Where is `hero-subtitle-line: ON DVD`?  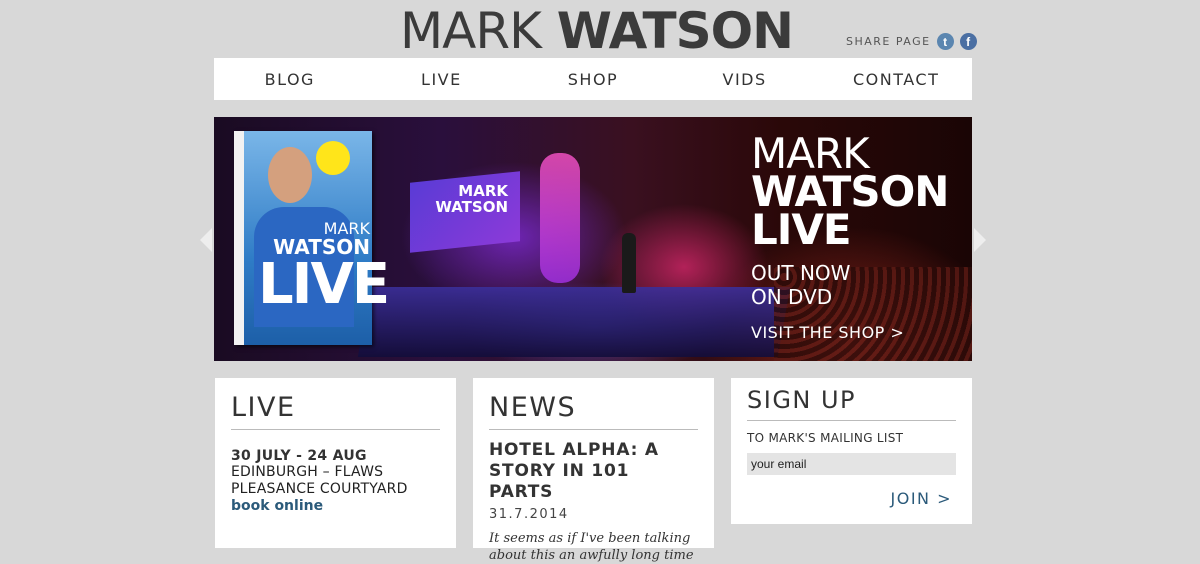 hero-subtitle-line: ON DVD is located at coordinates (792, 297).